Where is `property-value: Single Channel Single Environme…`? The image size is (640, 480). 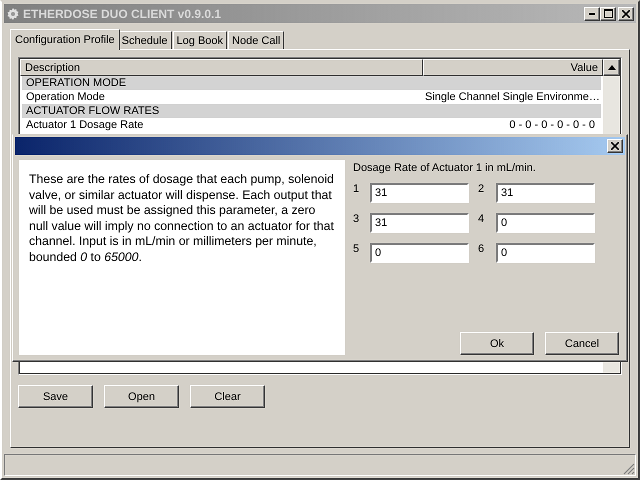 property-value: Single Channel Single Environme… is located at coordinates (512, 97).